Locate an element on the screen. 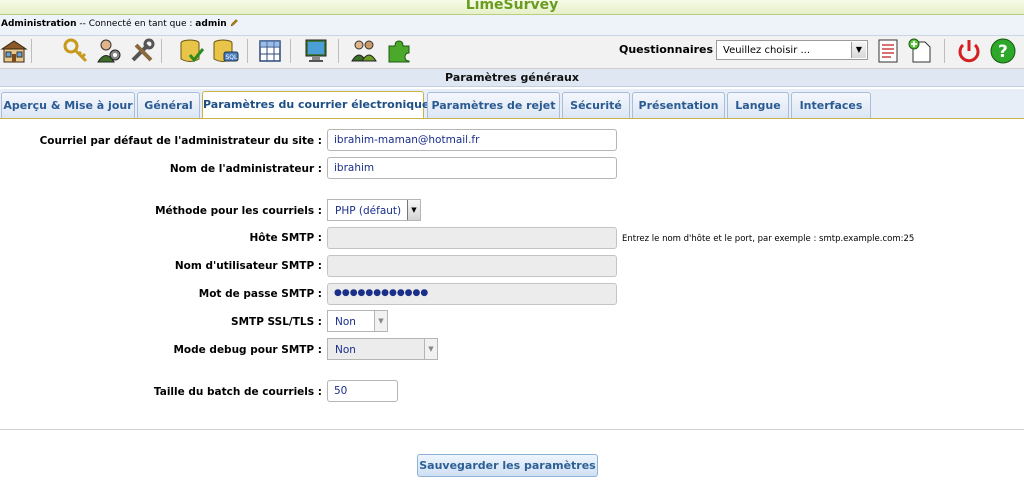  email-method-value: PHP (défaut) is located at coordinates (368, 211).